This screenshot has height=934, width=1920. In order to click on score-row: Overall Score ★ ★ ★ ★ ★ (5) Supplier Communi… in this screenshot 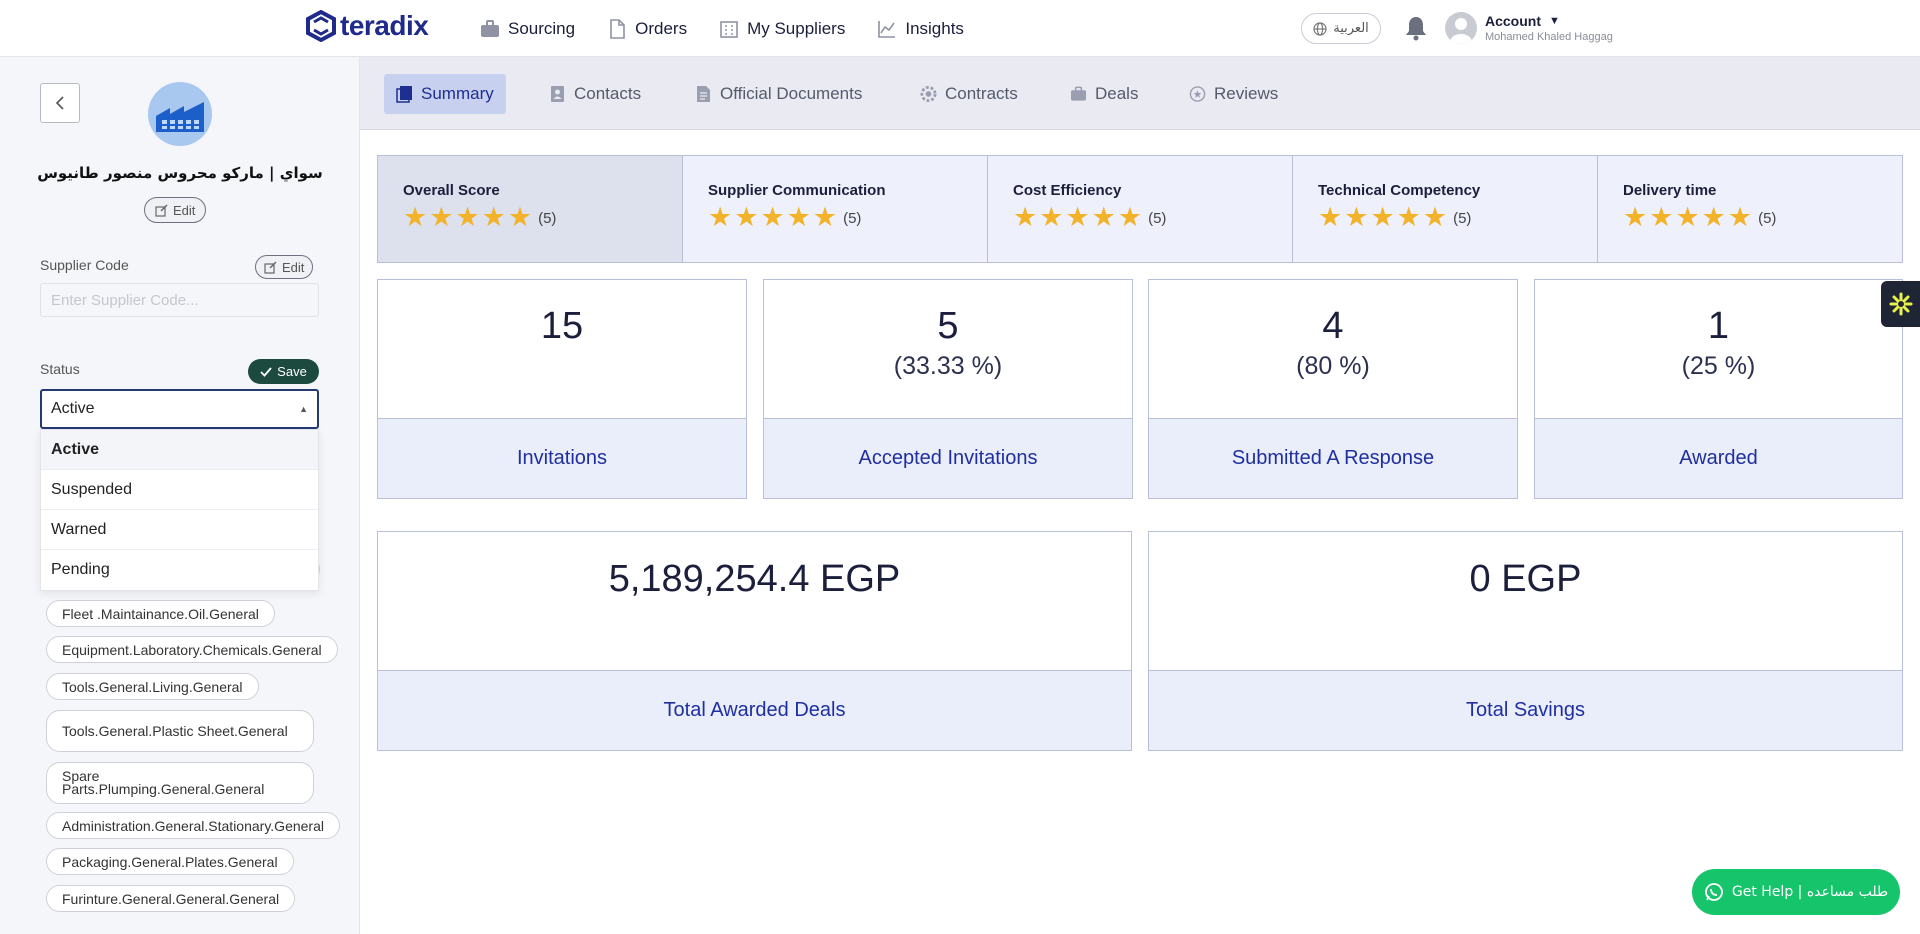, I will do `click(1140, 209)`.